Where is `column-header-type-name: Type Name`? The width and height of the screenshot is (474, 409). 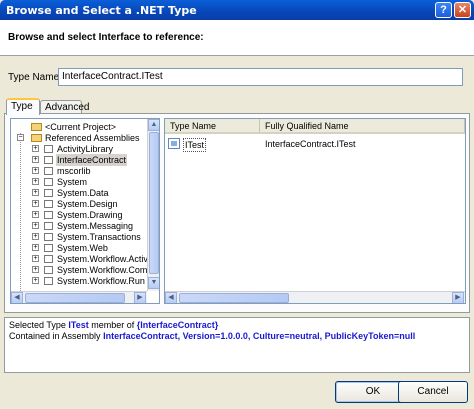
column-header-type-name: Type Name is located at coordinates (212, 126).